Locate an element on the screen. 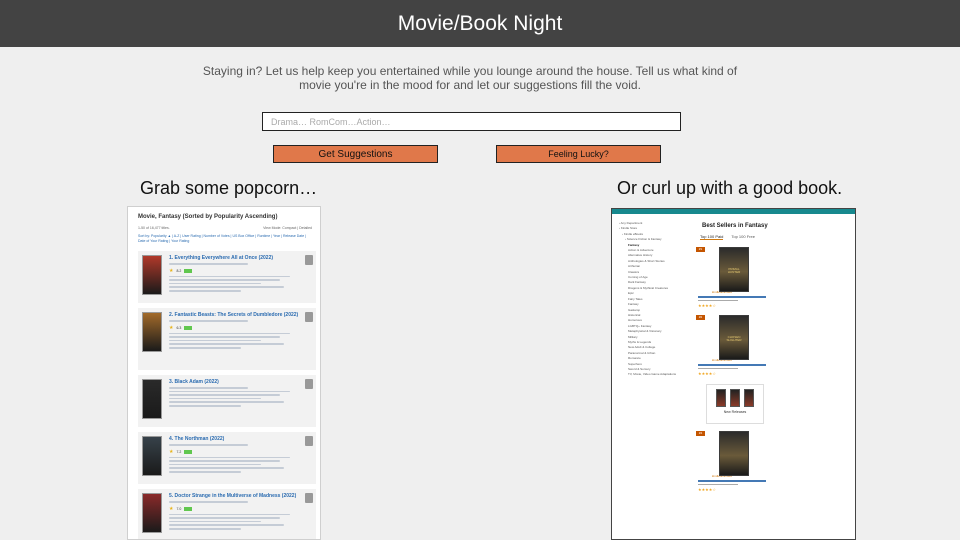 The height and width of the screenshot is (540, 960). tab-top-paid: Top 100 Paid is located at coordinates (712, 237).